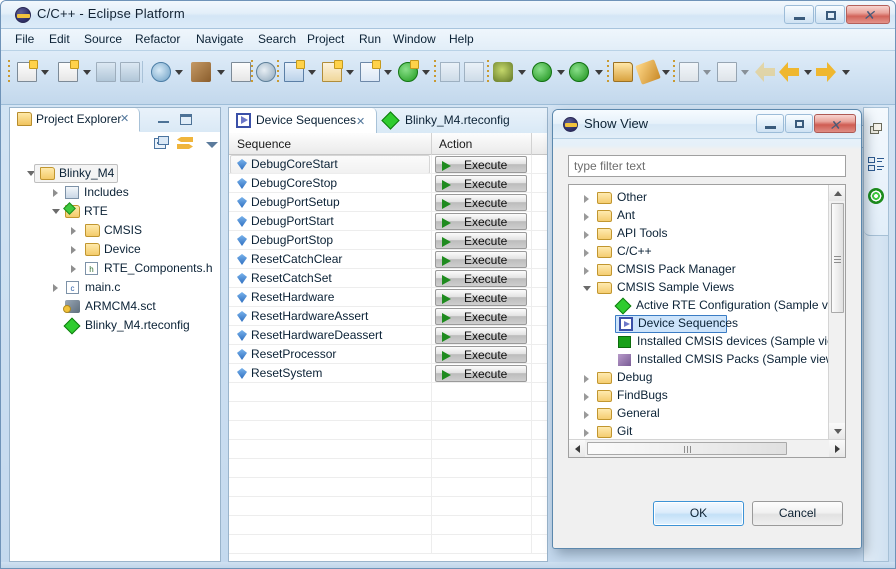 The height and width of the screenshot is (569, 896). I want to click on menu-edit: Edit, so click(59, 40).